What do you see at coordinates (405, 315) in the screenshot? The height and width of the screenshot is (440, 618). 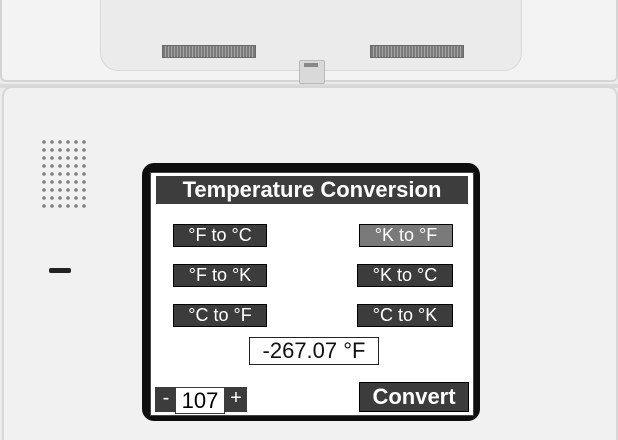 I see `c-to-k-button: °C to °K` at bounding box center [405, 315].